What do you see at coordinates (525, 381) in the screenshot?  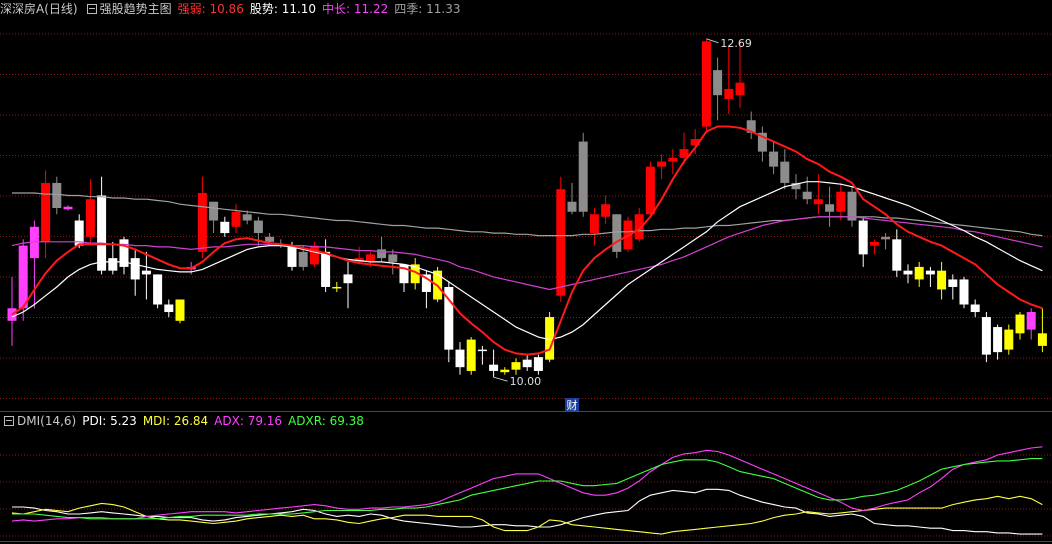 I see `low-label: 10.00` at bounding box center [525, 381].